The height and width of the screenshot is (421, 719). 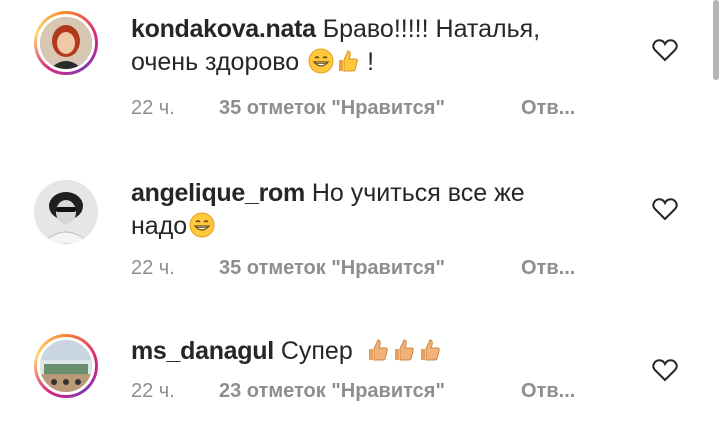 I want to click on comment-body-line2: надо, so click(x=159, y=226).